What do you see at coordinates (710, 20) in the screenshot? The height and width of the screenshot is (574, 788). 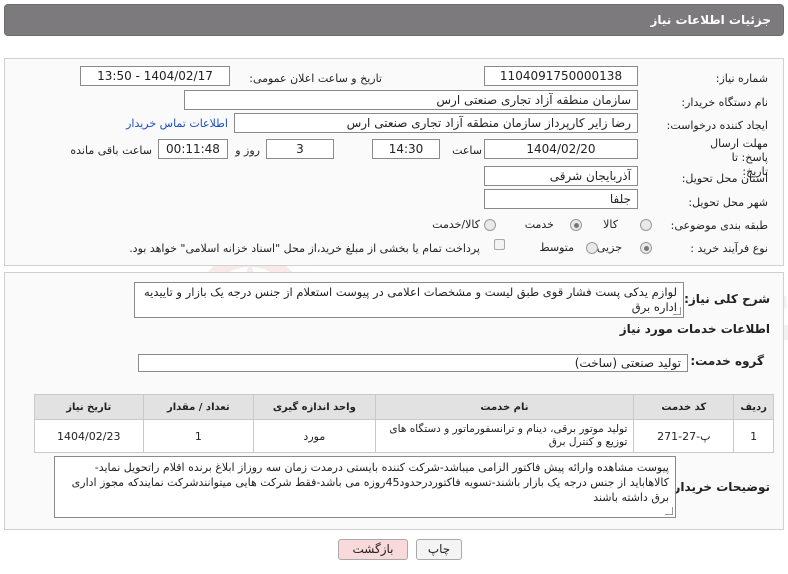 I see `page-title: جزئیات اطلاعات نیاز` at bounding box center [710, 20].